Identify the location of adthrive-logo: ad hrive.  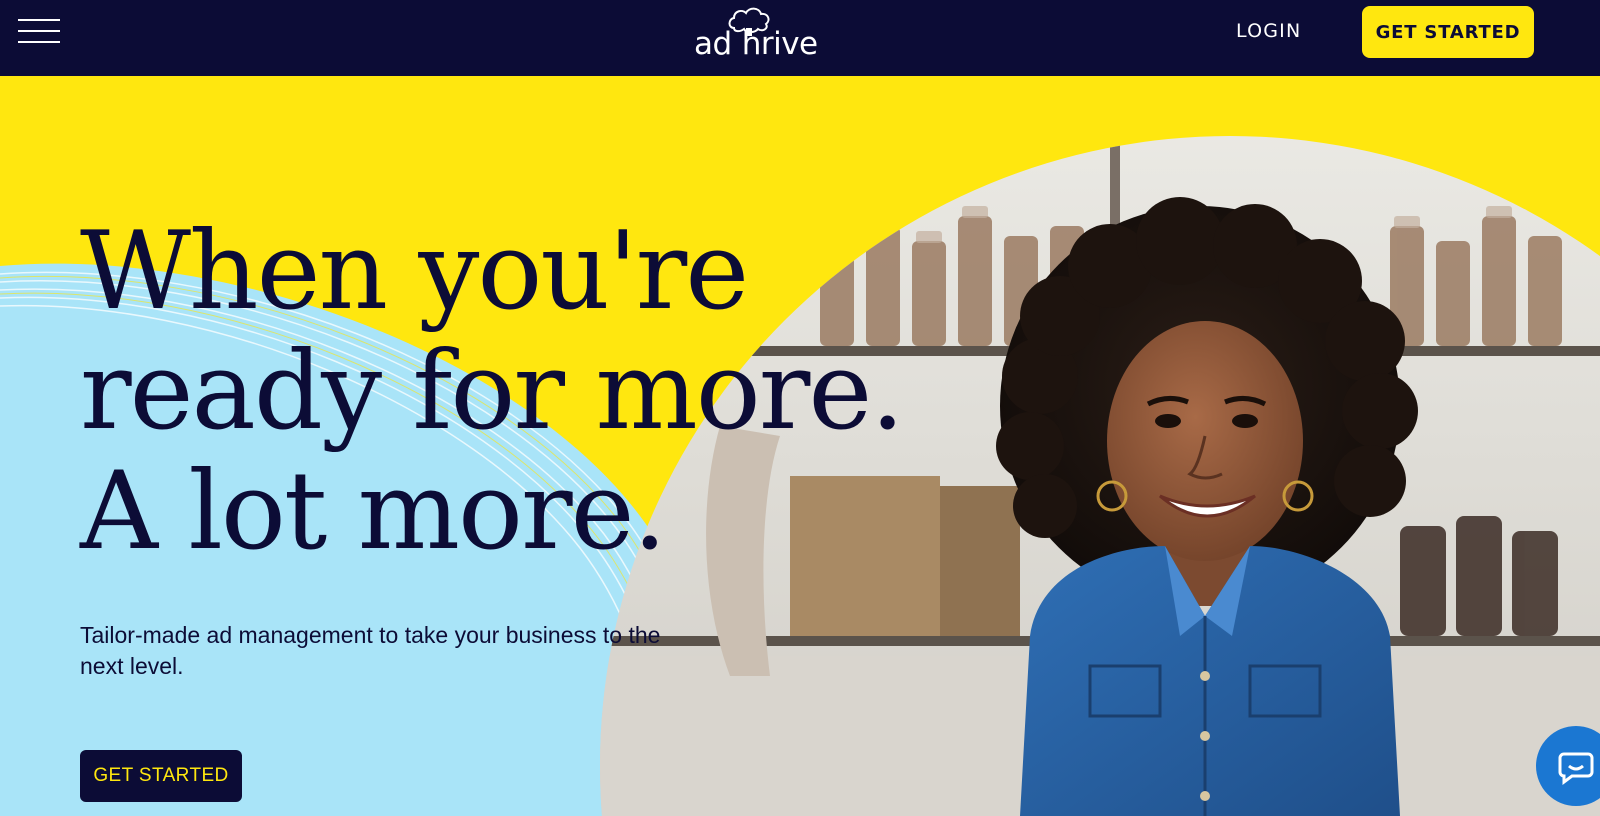
(764, 34).